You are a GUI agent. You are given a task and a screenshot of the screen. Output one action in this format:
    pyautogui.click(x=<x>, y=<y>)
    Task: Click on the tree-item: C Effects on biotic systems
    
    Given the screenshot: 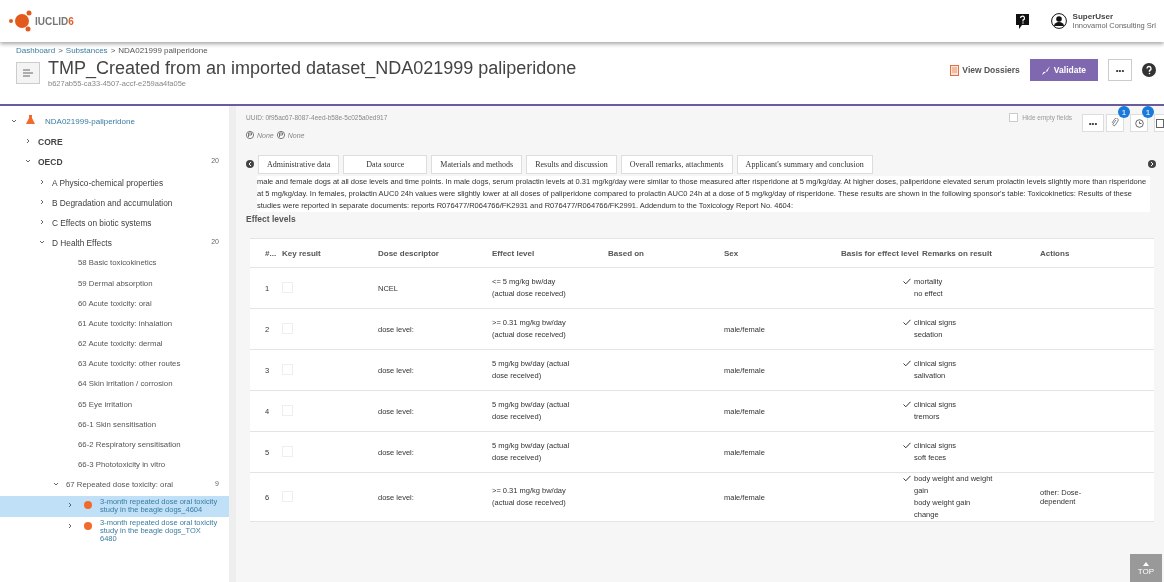 What is the action you would take?
    pyautogui.click(x=114, y=223)
    